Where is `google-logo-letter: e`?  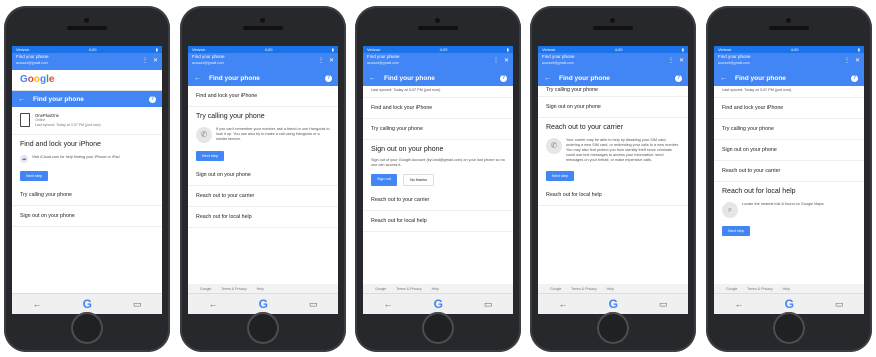
google-logo-letter: e is located at coordinates (51, 79).